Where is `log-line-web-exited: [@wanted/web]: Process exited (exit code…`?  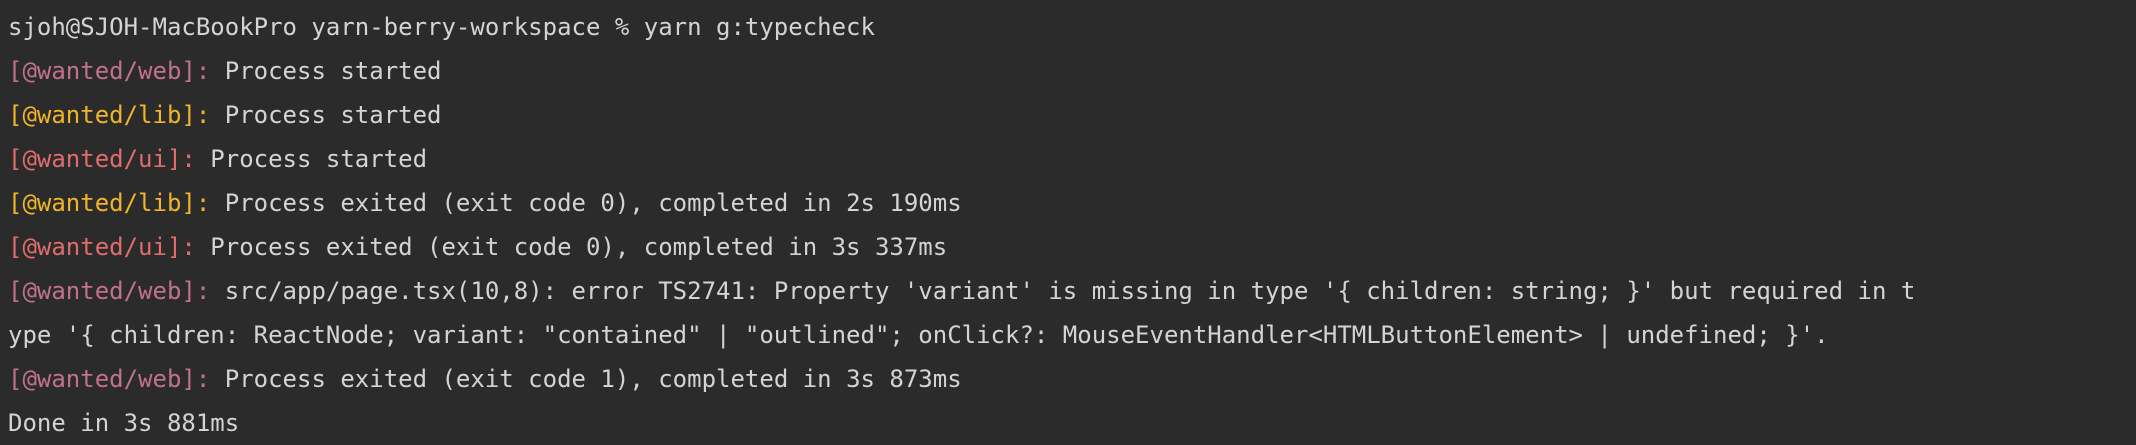
log-line-web-exited: [@wanted/web]: Process exited (exit code… is located at coordinates (1072, 379).